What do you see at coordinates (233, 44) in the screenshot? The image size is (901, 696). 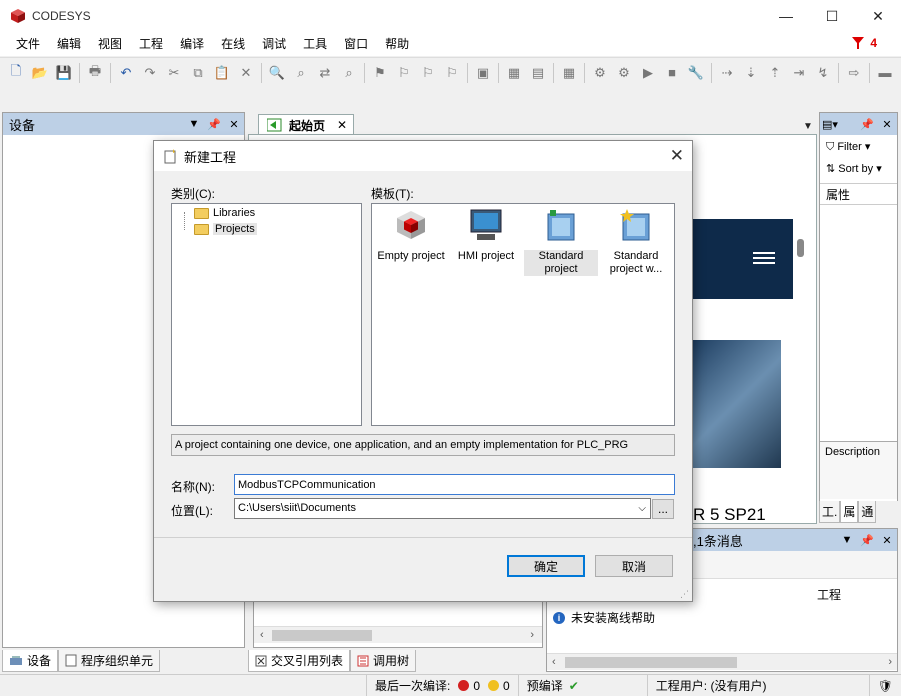 I see `menu-online: 在线` at bounding box center [233, 44].